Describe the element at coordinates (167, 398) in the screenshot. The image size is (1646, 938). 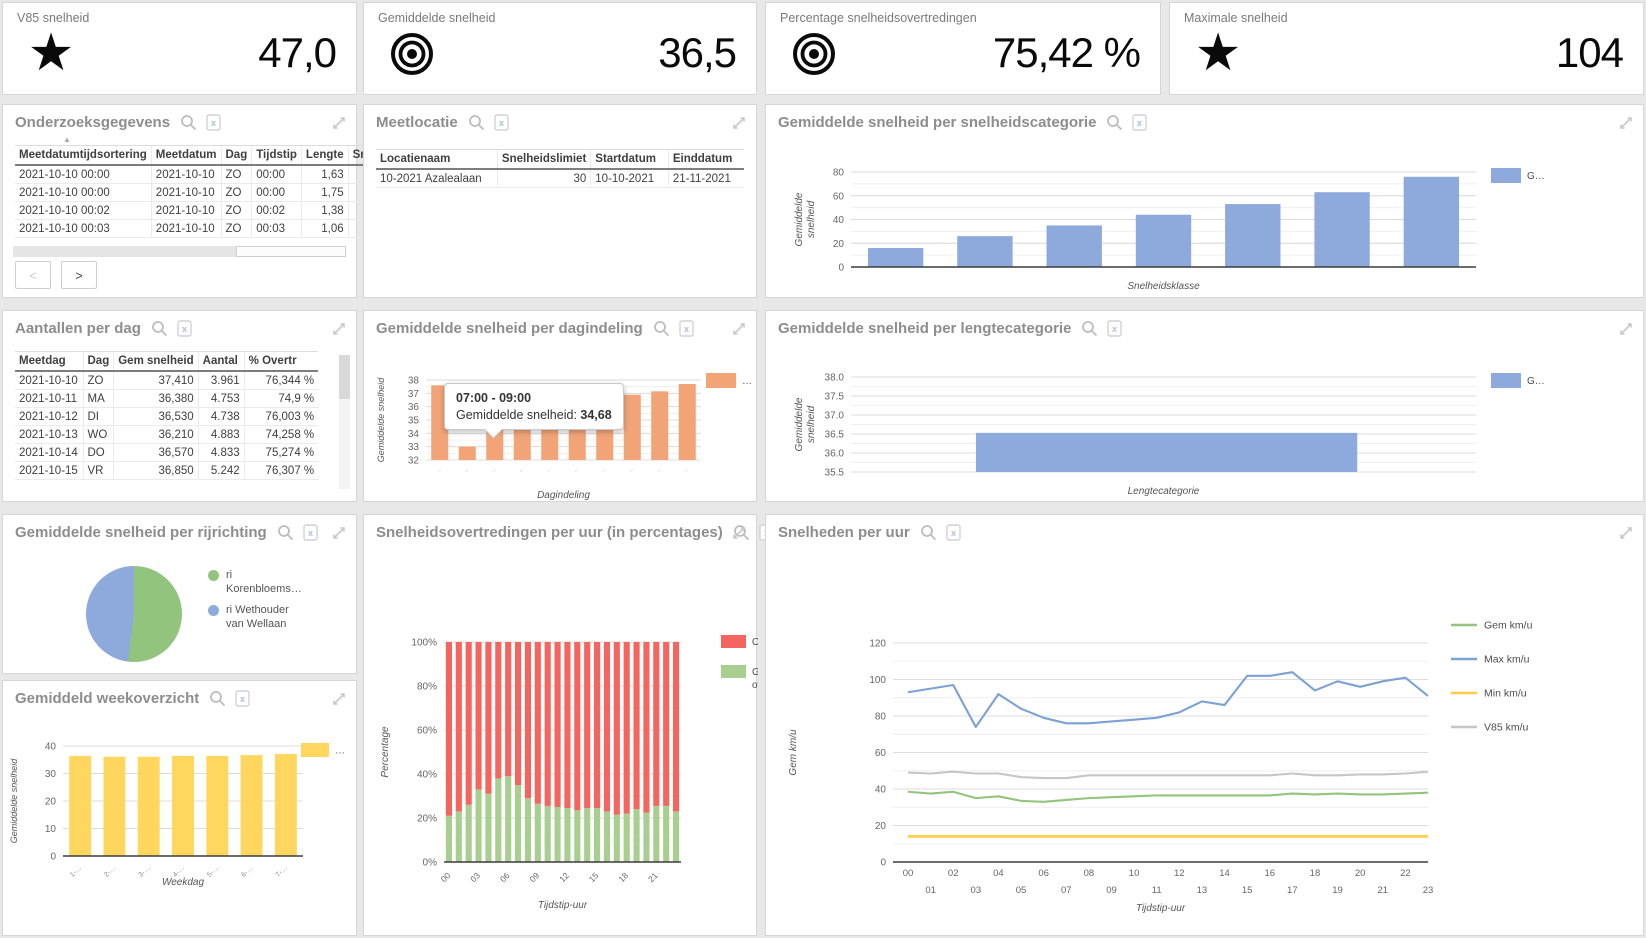
I see `table-row: 2021-10-11 MA 36,380 4.753 74,9 %` at that location.